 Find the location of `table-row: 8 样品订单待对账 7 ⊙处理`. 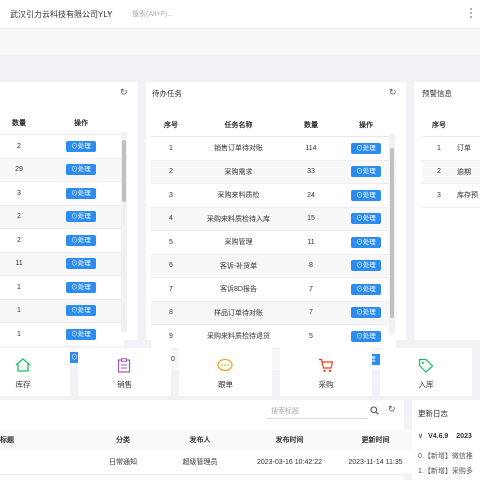

table-row: 8 样品订单待对账 7 ⊙处理 is located at coordinates (273, 313).